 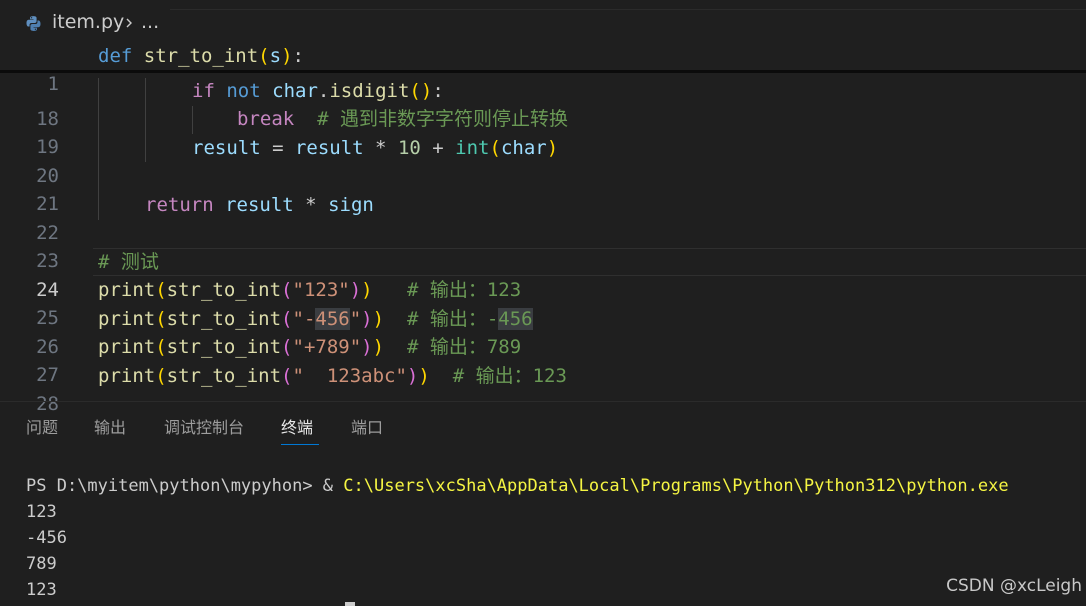 I want to click on code-text: # 测试, so click(x=128, y=262).